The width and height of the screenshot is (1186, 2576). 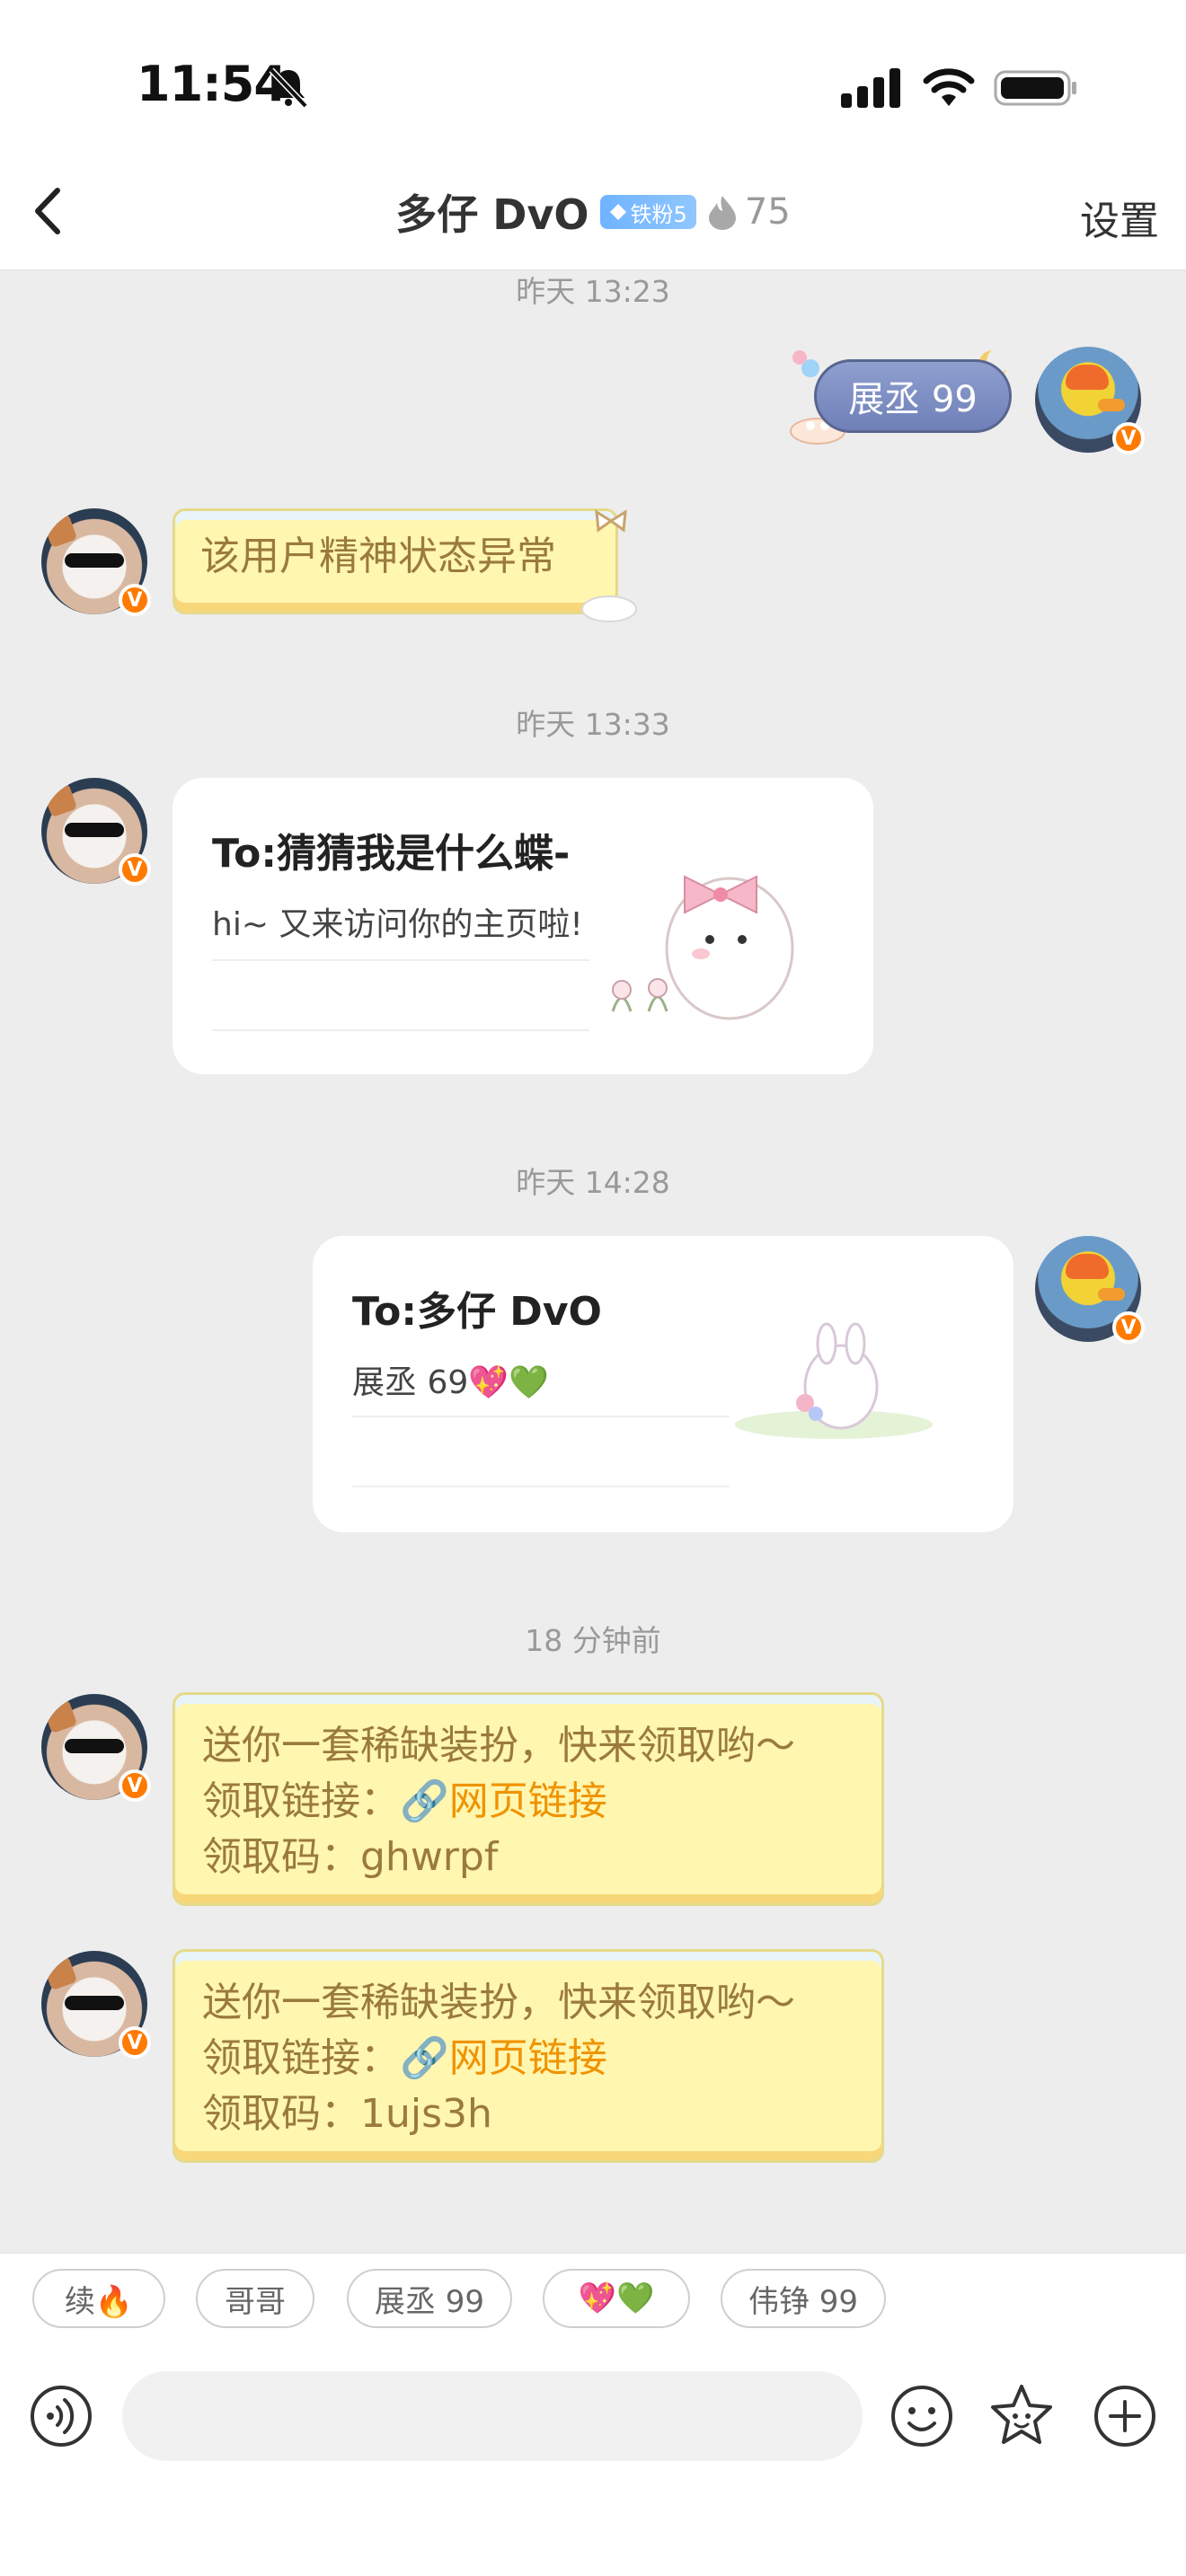 What do you see at coordinates (523, 926) in the screenshot?
I see `greeting-card: To:猜猜我是什么蝶- hi~ 又来访问你的主页啦!` at bounding box center [523, 926].